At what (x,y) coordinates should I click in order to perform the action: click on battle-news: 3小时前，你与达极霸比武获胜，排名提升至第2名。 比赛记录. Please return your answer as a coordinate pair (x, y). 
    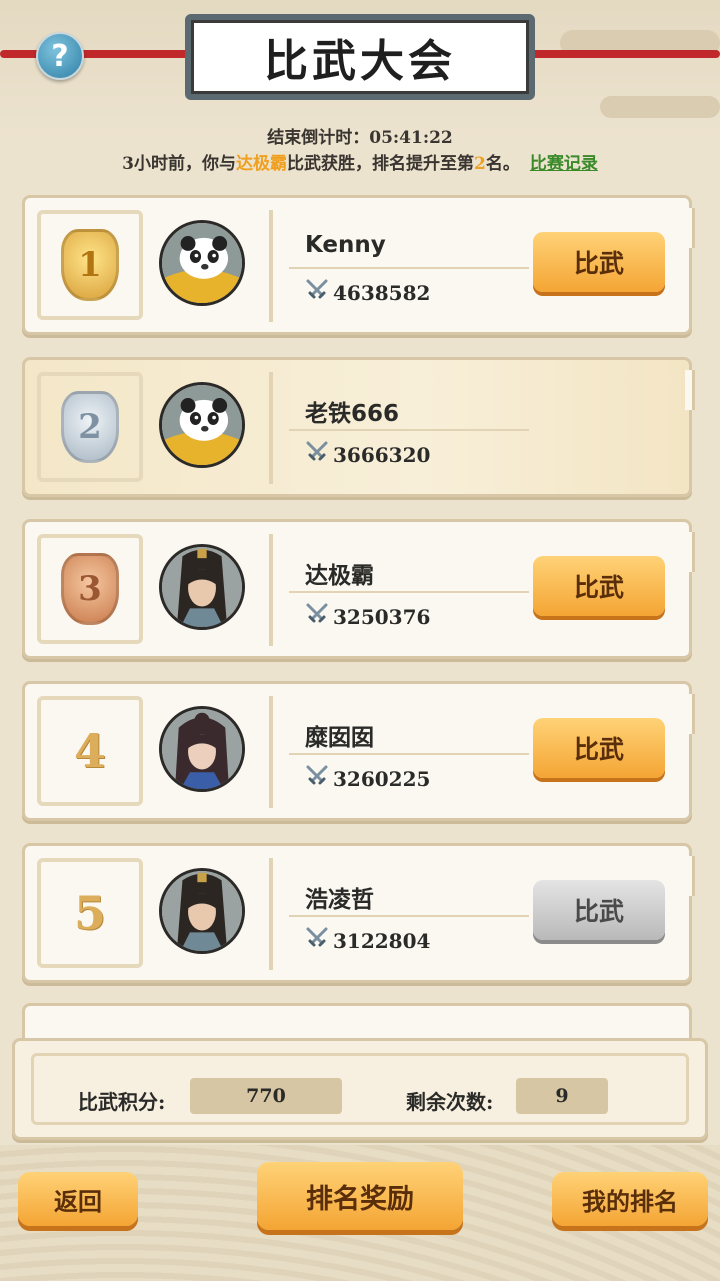
    Looking at the image, I should click on (360, 161).